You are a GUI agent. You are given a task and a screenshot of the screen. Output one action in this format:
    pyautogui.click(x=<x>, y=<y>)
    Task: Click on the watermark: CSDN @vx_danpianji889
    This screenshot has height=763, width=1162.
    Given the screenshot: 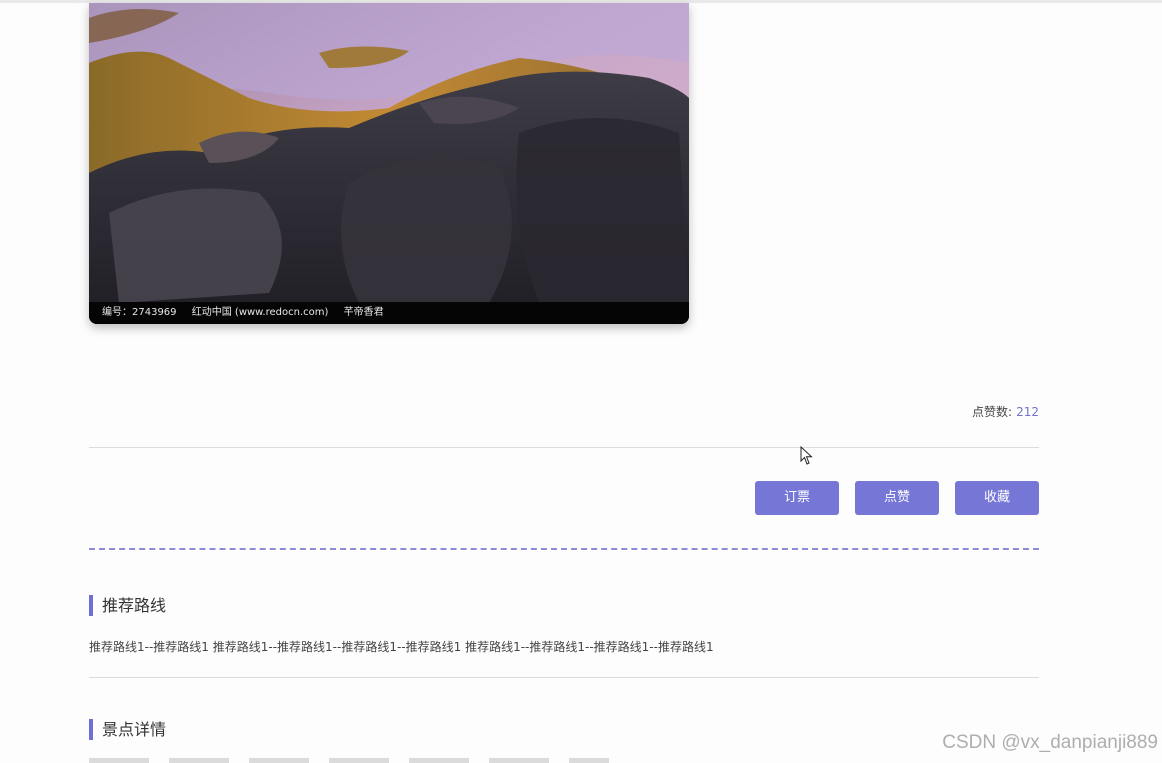 What is the action you would take?
    pyautogui.click(x=1050, y=742)
    